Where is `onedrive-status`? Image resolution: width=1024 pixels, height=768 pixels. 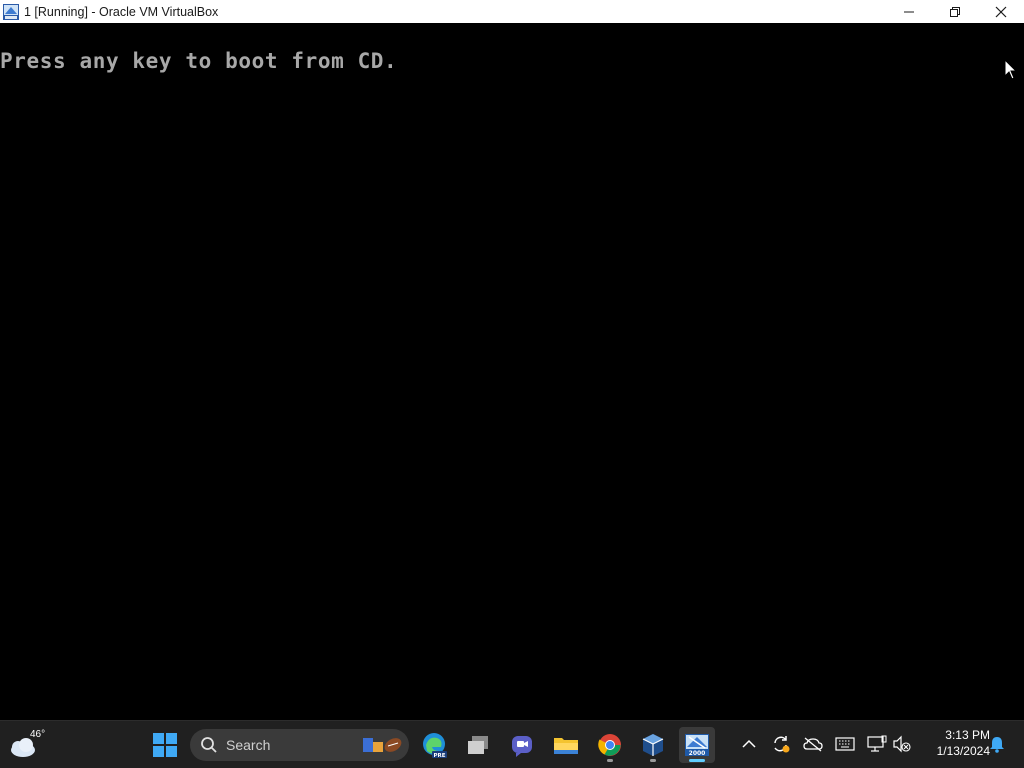 onedrive-status is located at coordinates (813, 744).